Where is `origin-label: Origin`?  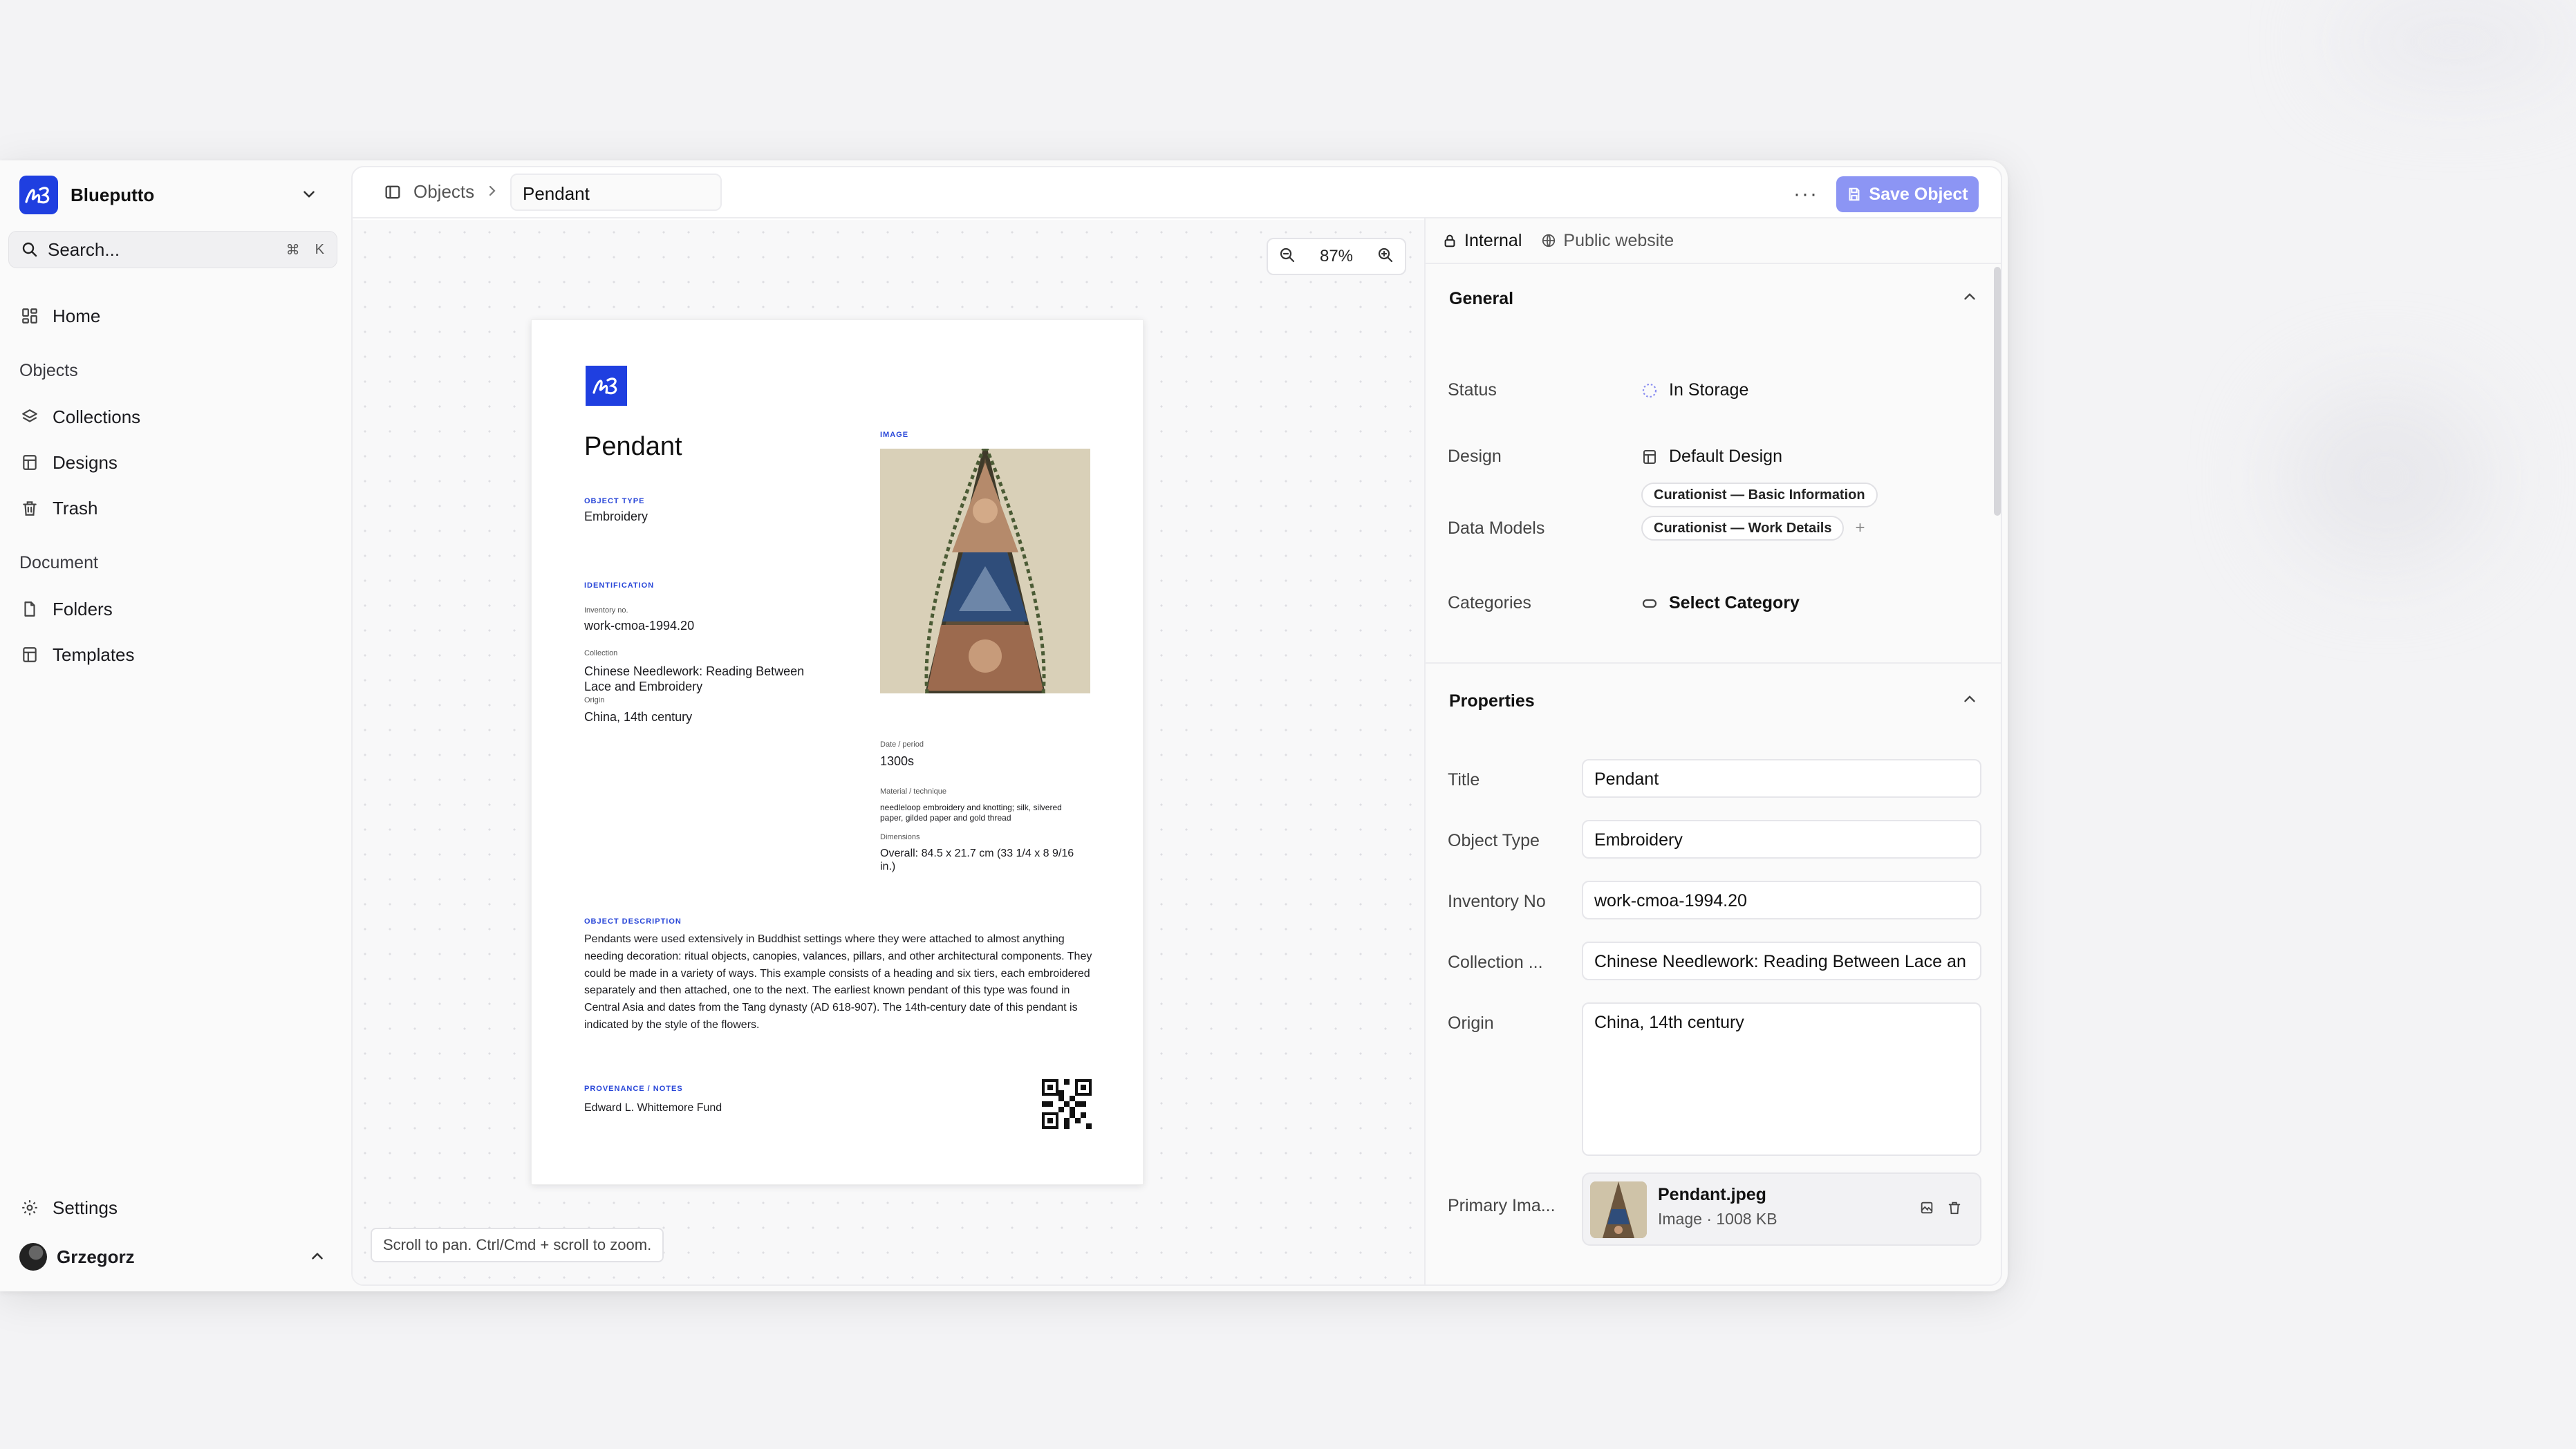
origin-label: Origin is located at coordinates (1471, 1023).